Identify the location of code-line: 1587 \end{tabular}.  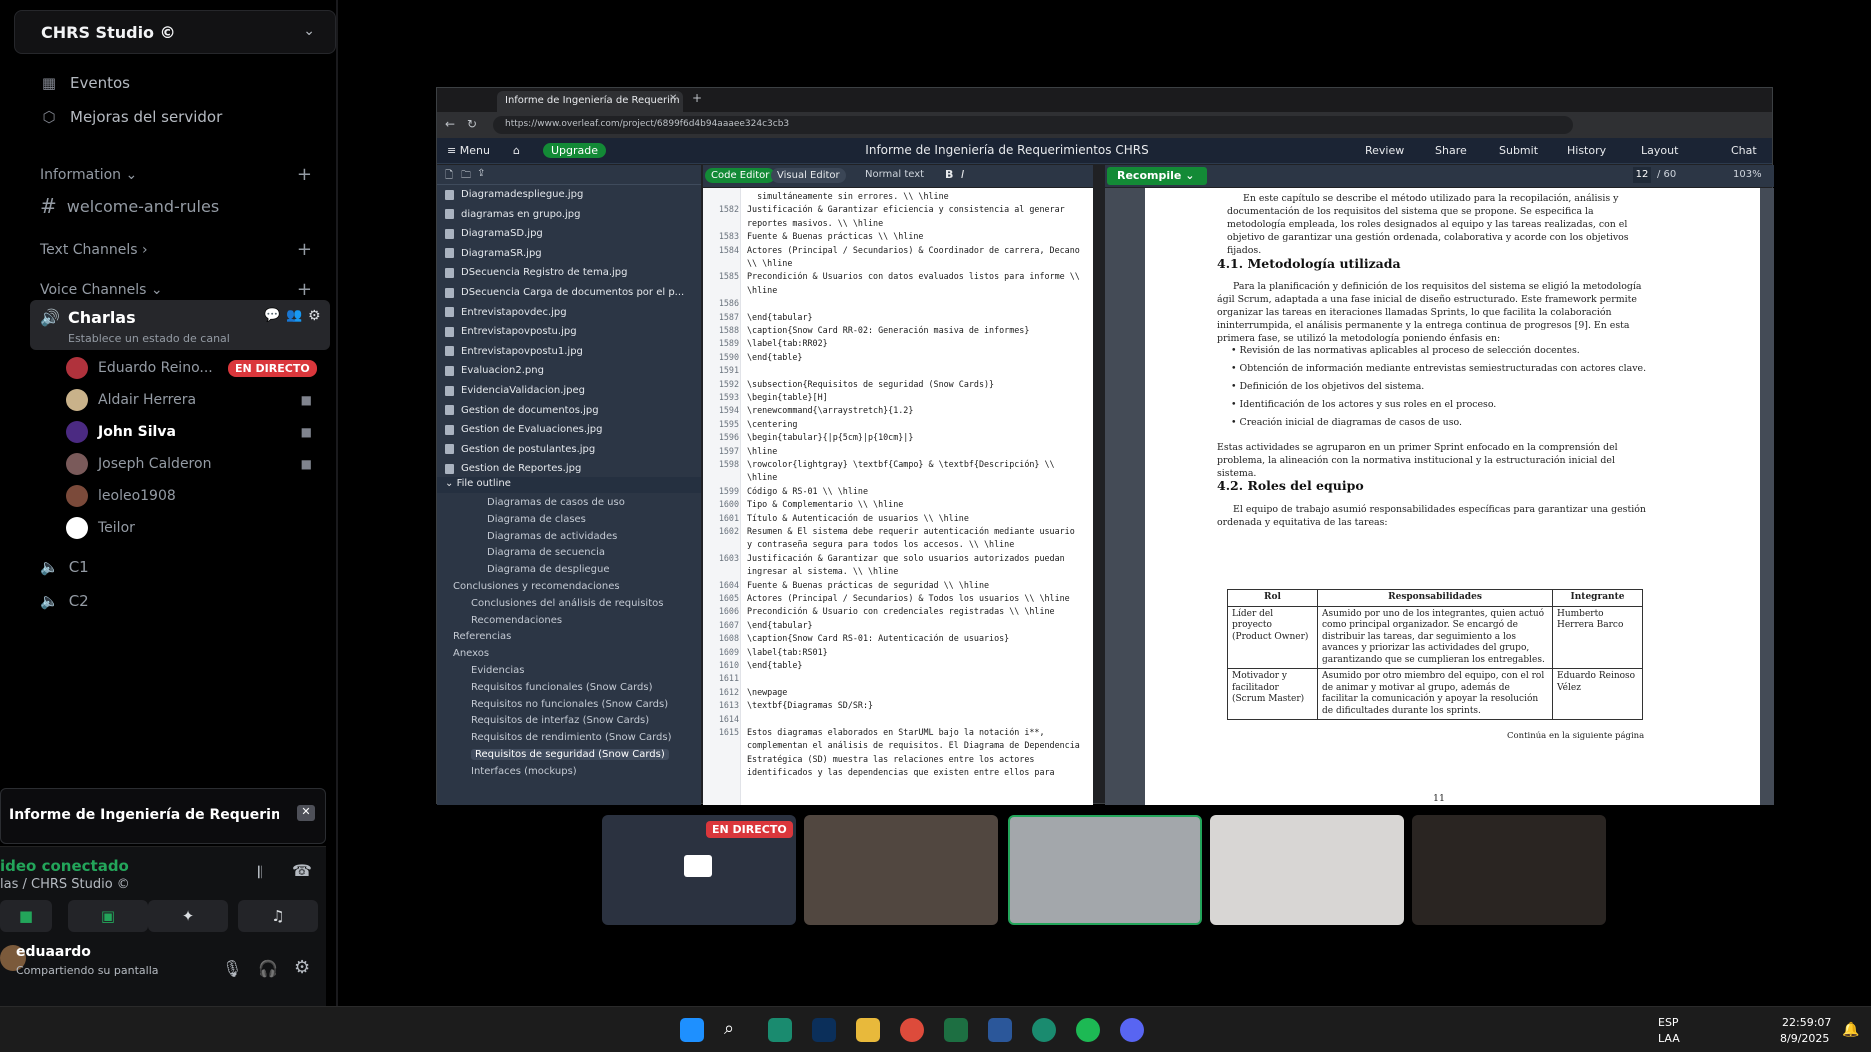
(899, 317).